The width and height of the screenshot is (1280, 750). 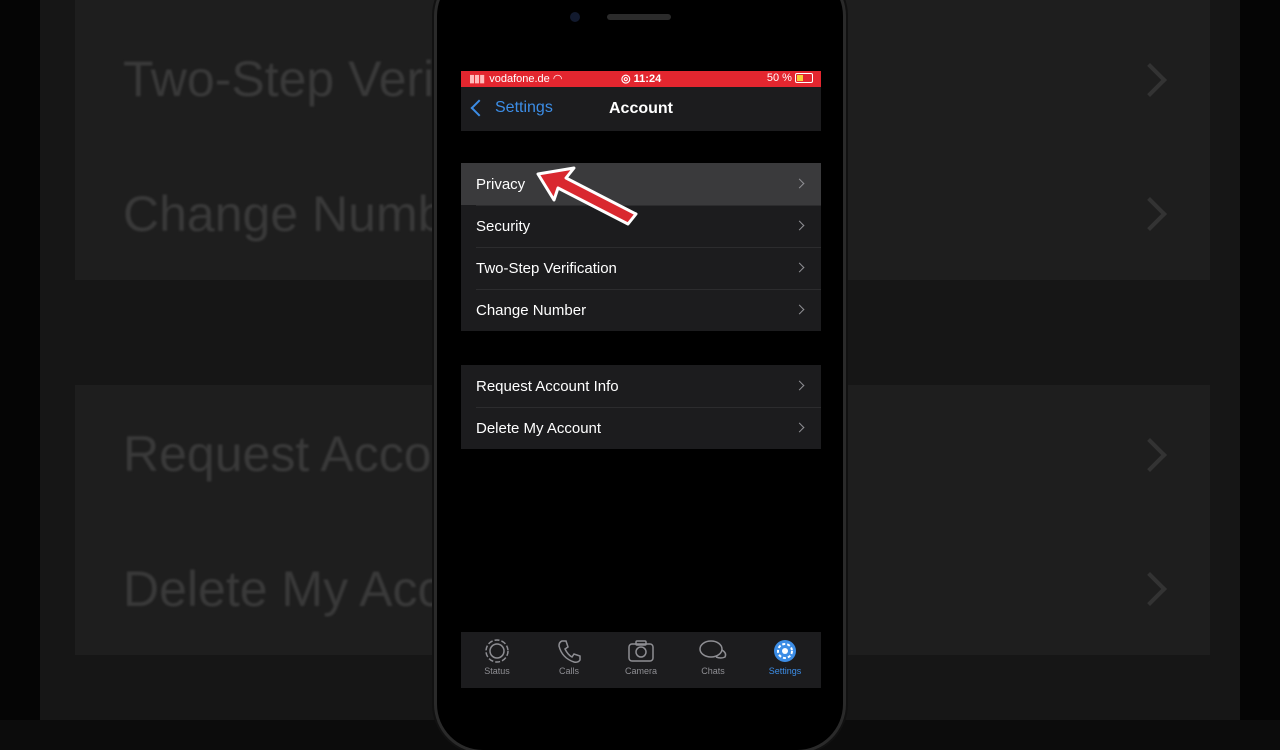 I want to click on page-title: Account, so click(x=641, y=108).